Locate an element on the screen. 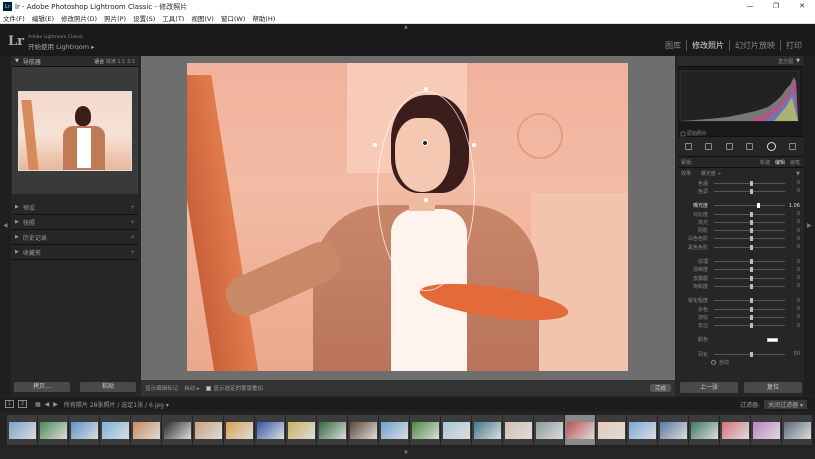 This screenshot has height=459, width=815. slider-dehaze: 去朦胧 0 is located at coordinates (740, 278).